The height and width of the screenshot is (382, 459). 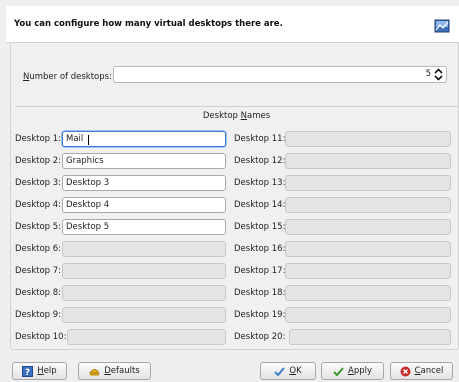 What do you see at coordinates (368, 161) in the screenshot?
I see `desktop-12-name-field` at bounding box center [368, 161].